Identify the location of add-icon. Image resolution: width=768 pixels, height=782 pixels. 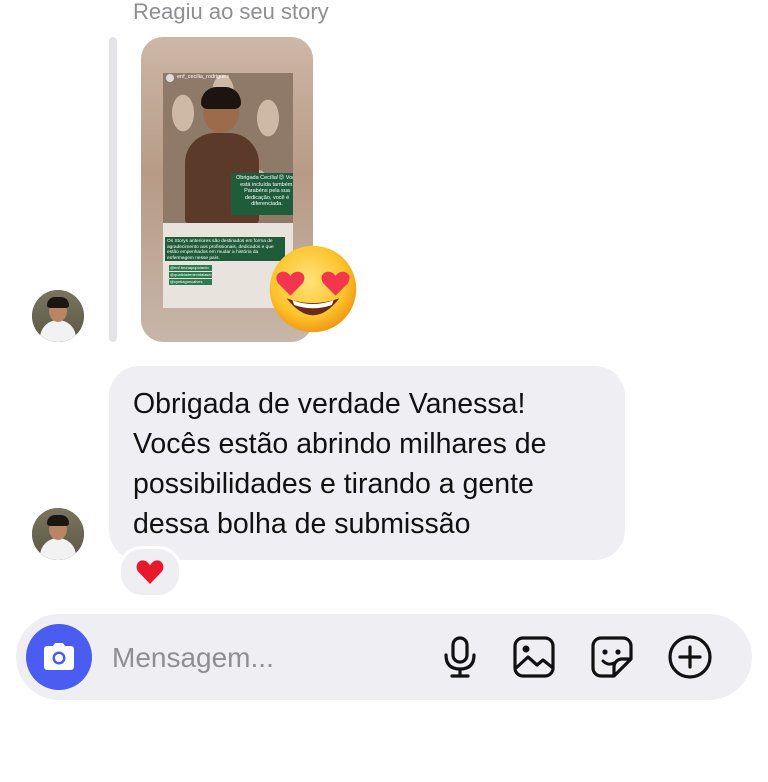
(690, 657).